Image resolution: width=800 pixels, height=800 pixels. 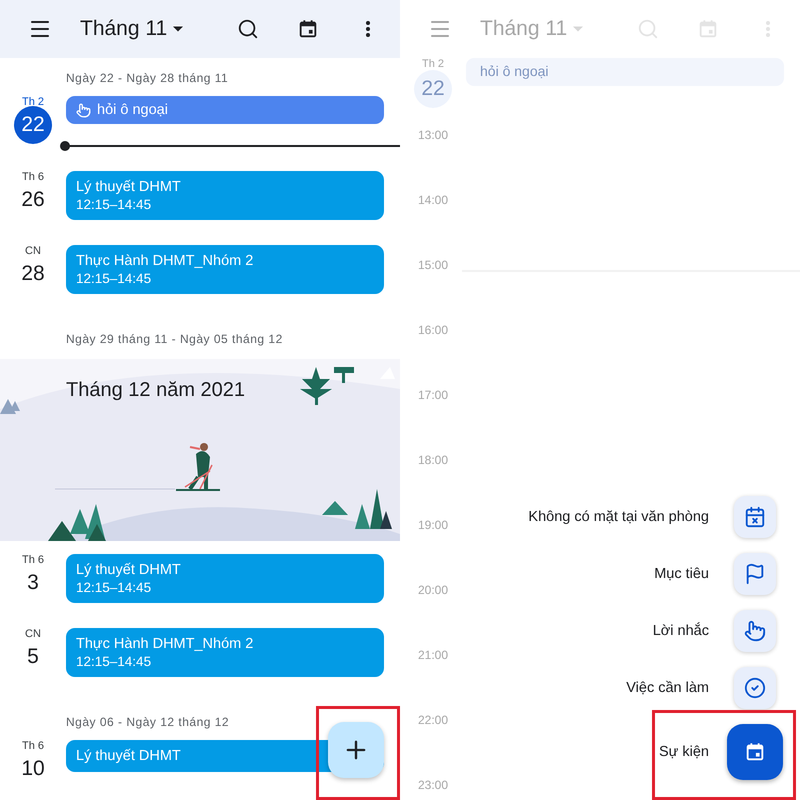 I want to click on menu-item-label: Không có mặt tại văn phòng, so click(x=618, y=517).